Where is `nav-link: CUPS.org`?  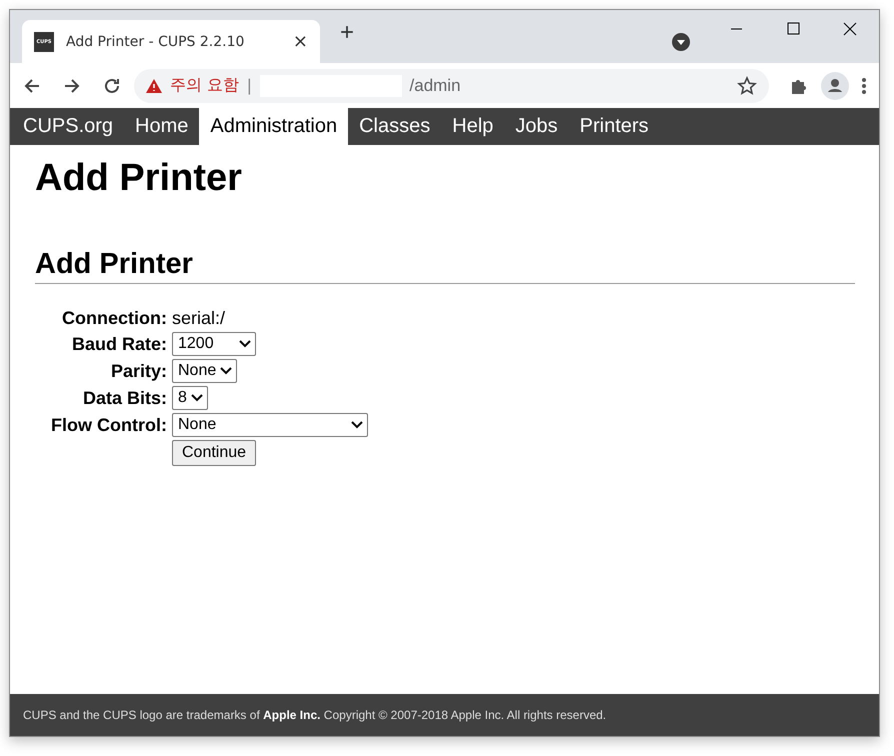
nav-link: CUPS.org is located at coordinates (68, 126).